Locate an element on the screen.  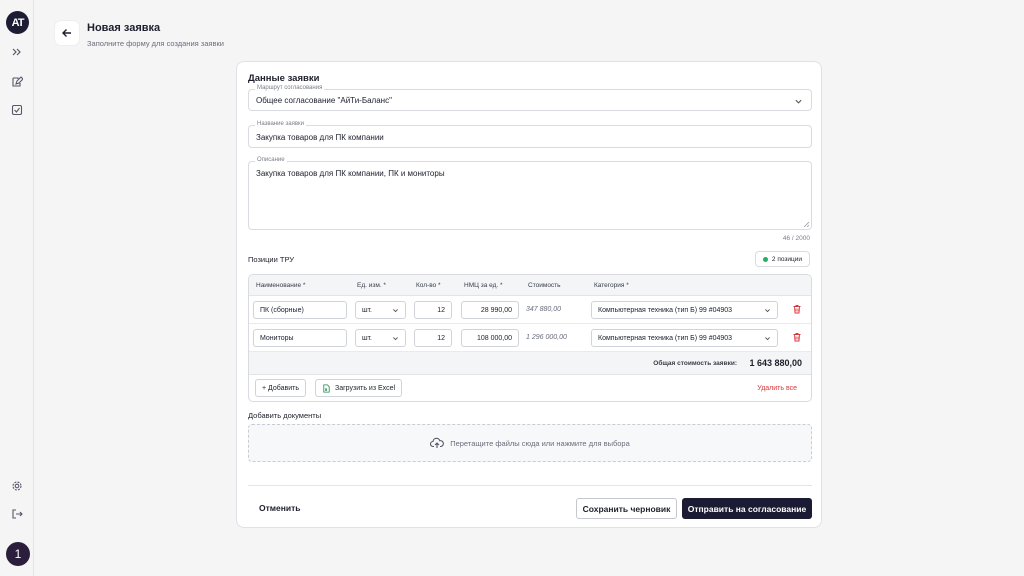
col-unit: Ед. изм. * is located at coordinates (371, 285).